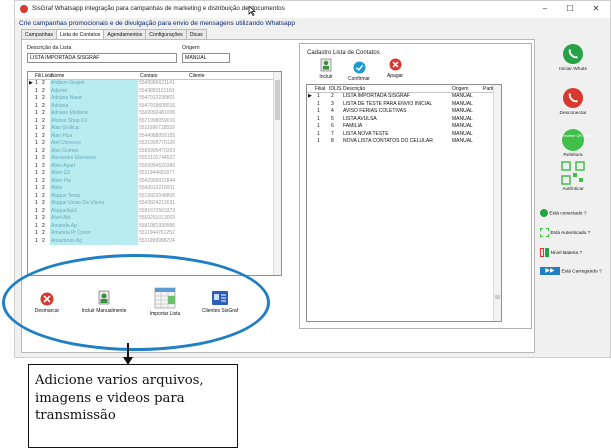 This screenshot has width=611, height=448. What do you see at coordinates (102, 58) in the screenshot?
I see `descricao-input: LISTA IMPORTADA SISGRAF` at bounding box center [102, 58].